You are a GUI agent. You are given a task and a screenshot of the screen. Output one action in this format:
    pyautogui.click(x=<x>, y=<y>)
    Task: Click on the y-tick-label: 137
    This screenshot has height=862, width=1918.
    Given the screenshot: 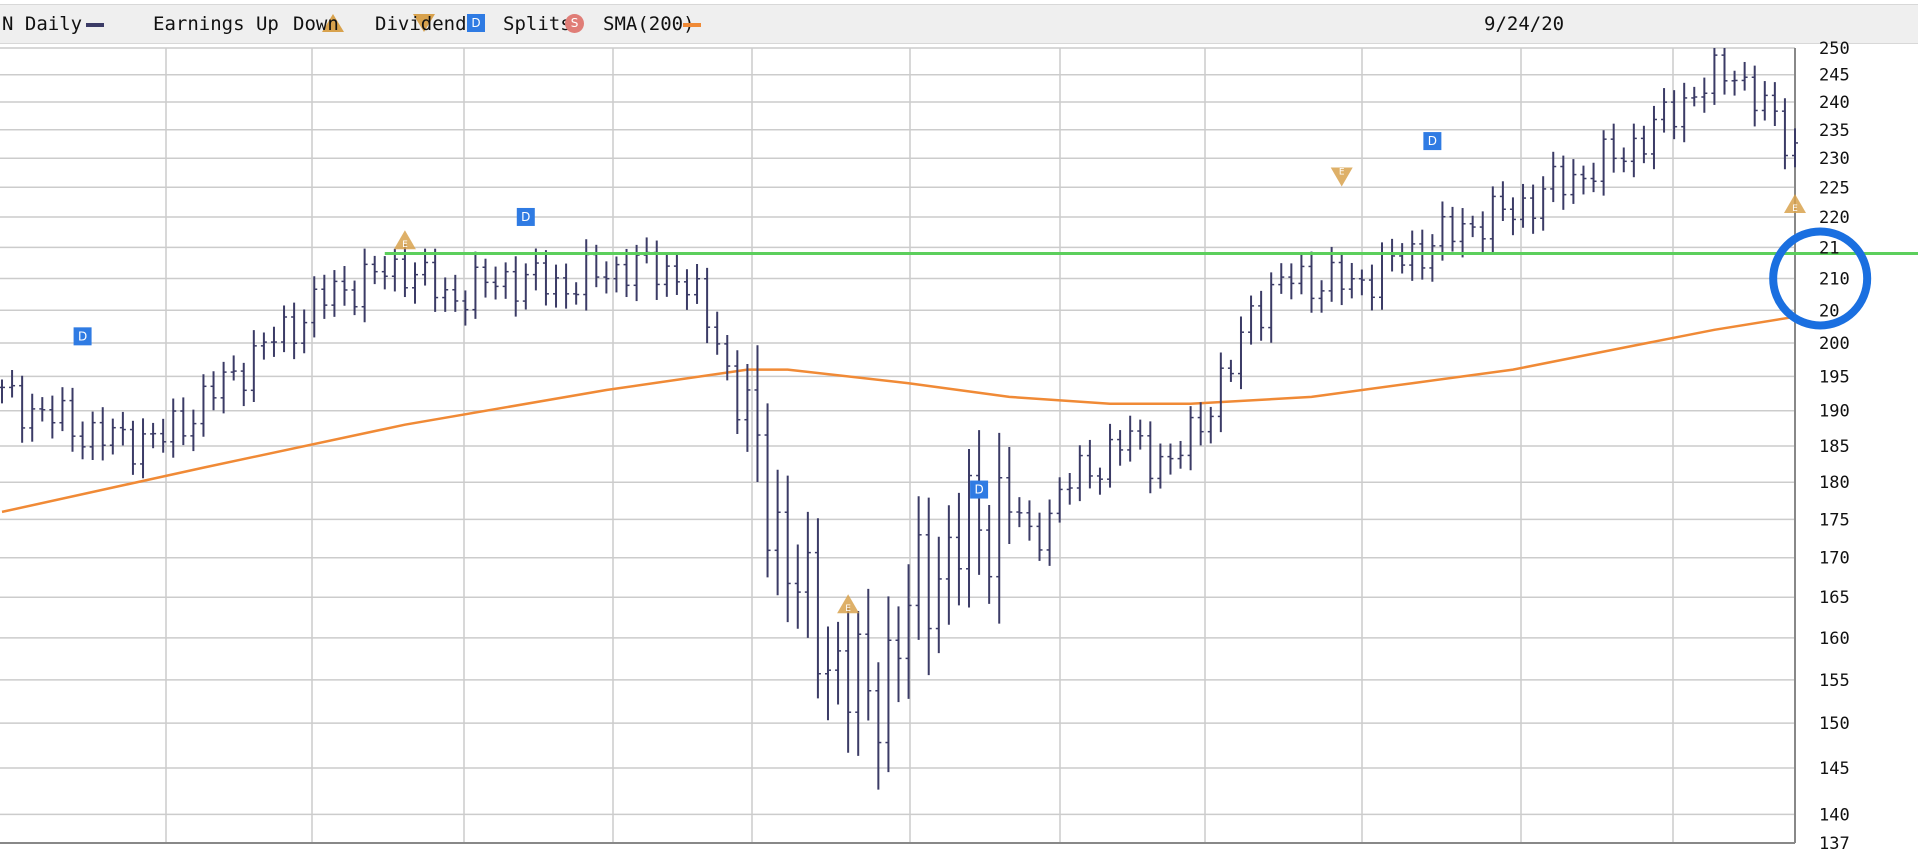 What is the action you would take?
    pyautogui.click(x=1834, y=844)
    